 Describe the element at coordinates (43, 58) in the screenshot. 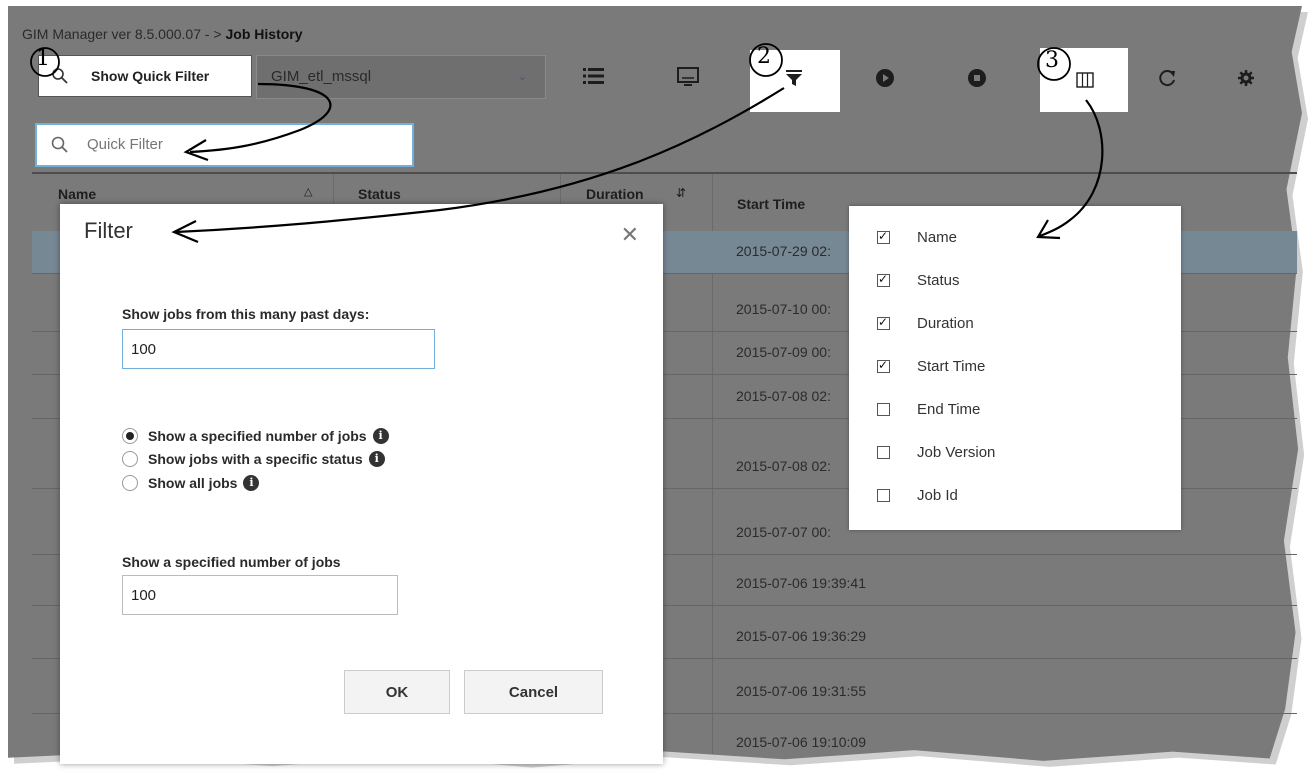

I see `callout-number: 1` at that location.